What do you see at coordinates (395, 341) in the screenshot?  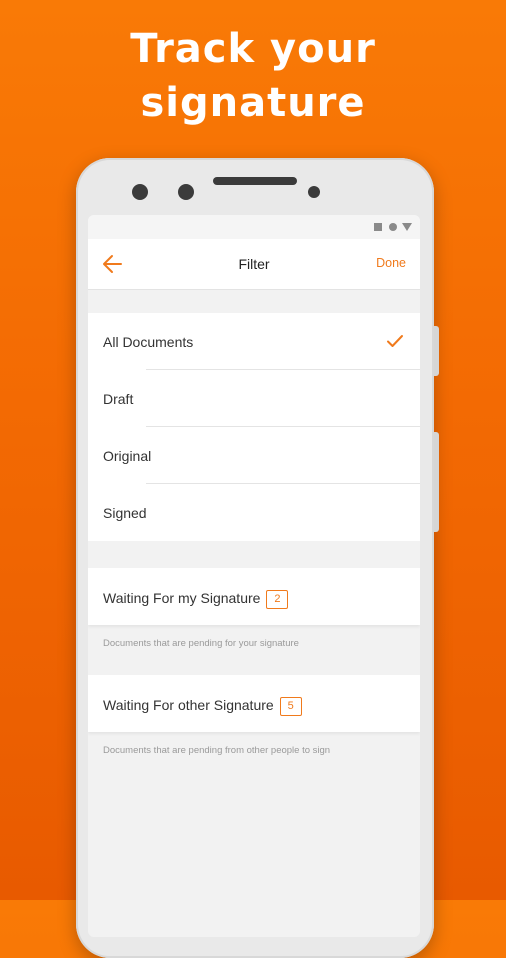 I see `checkmark-icon` at bounding box center [395, 341].